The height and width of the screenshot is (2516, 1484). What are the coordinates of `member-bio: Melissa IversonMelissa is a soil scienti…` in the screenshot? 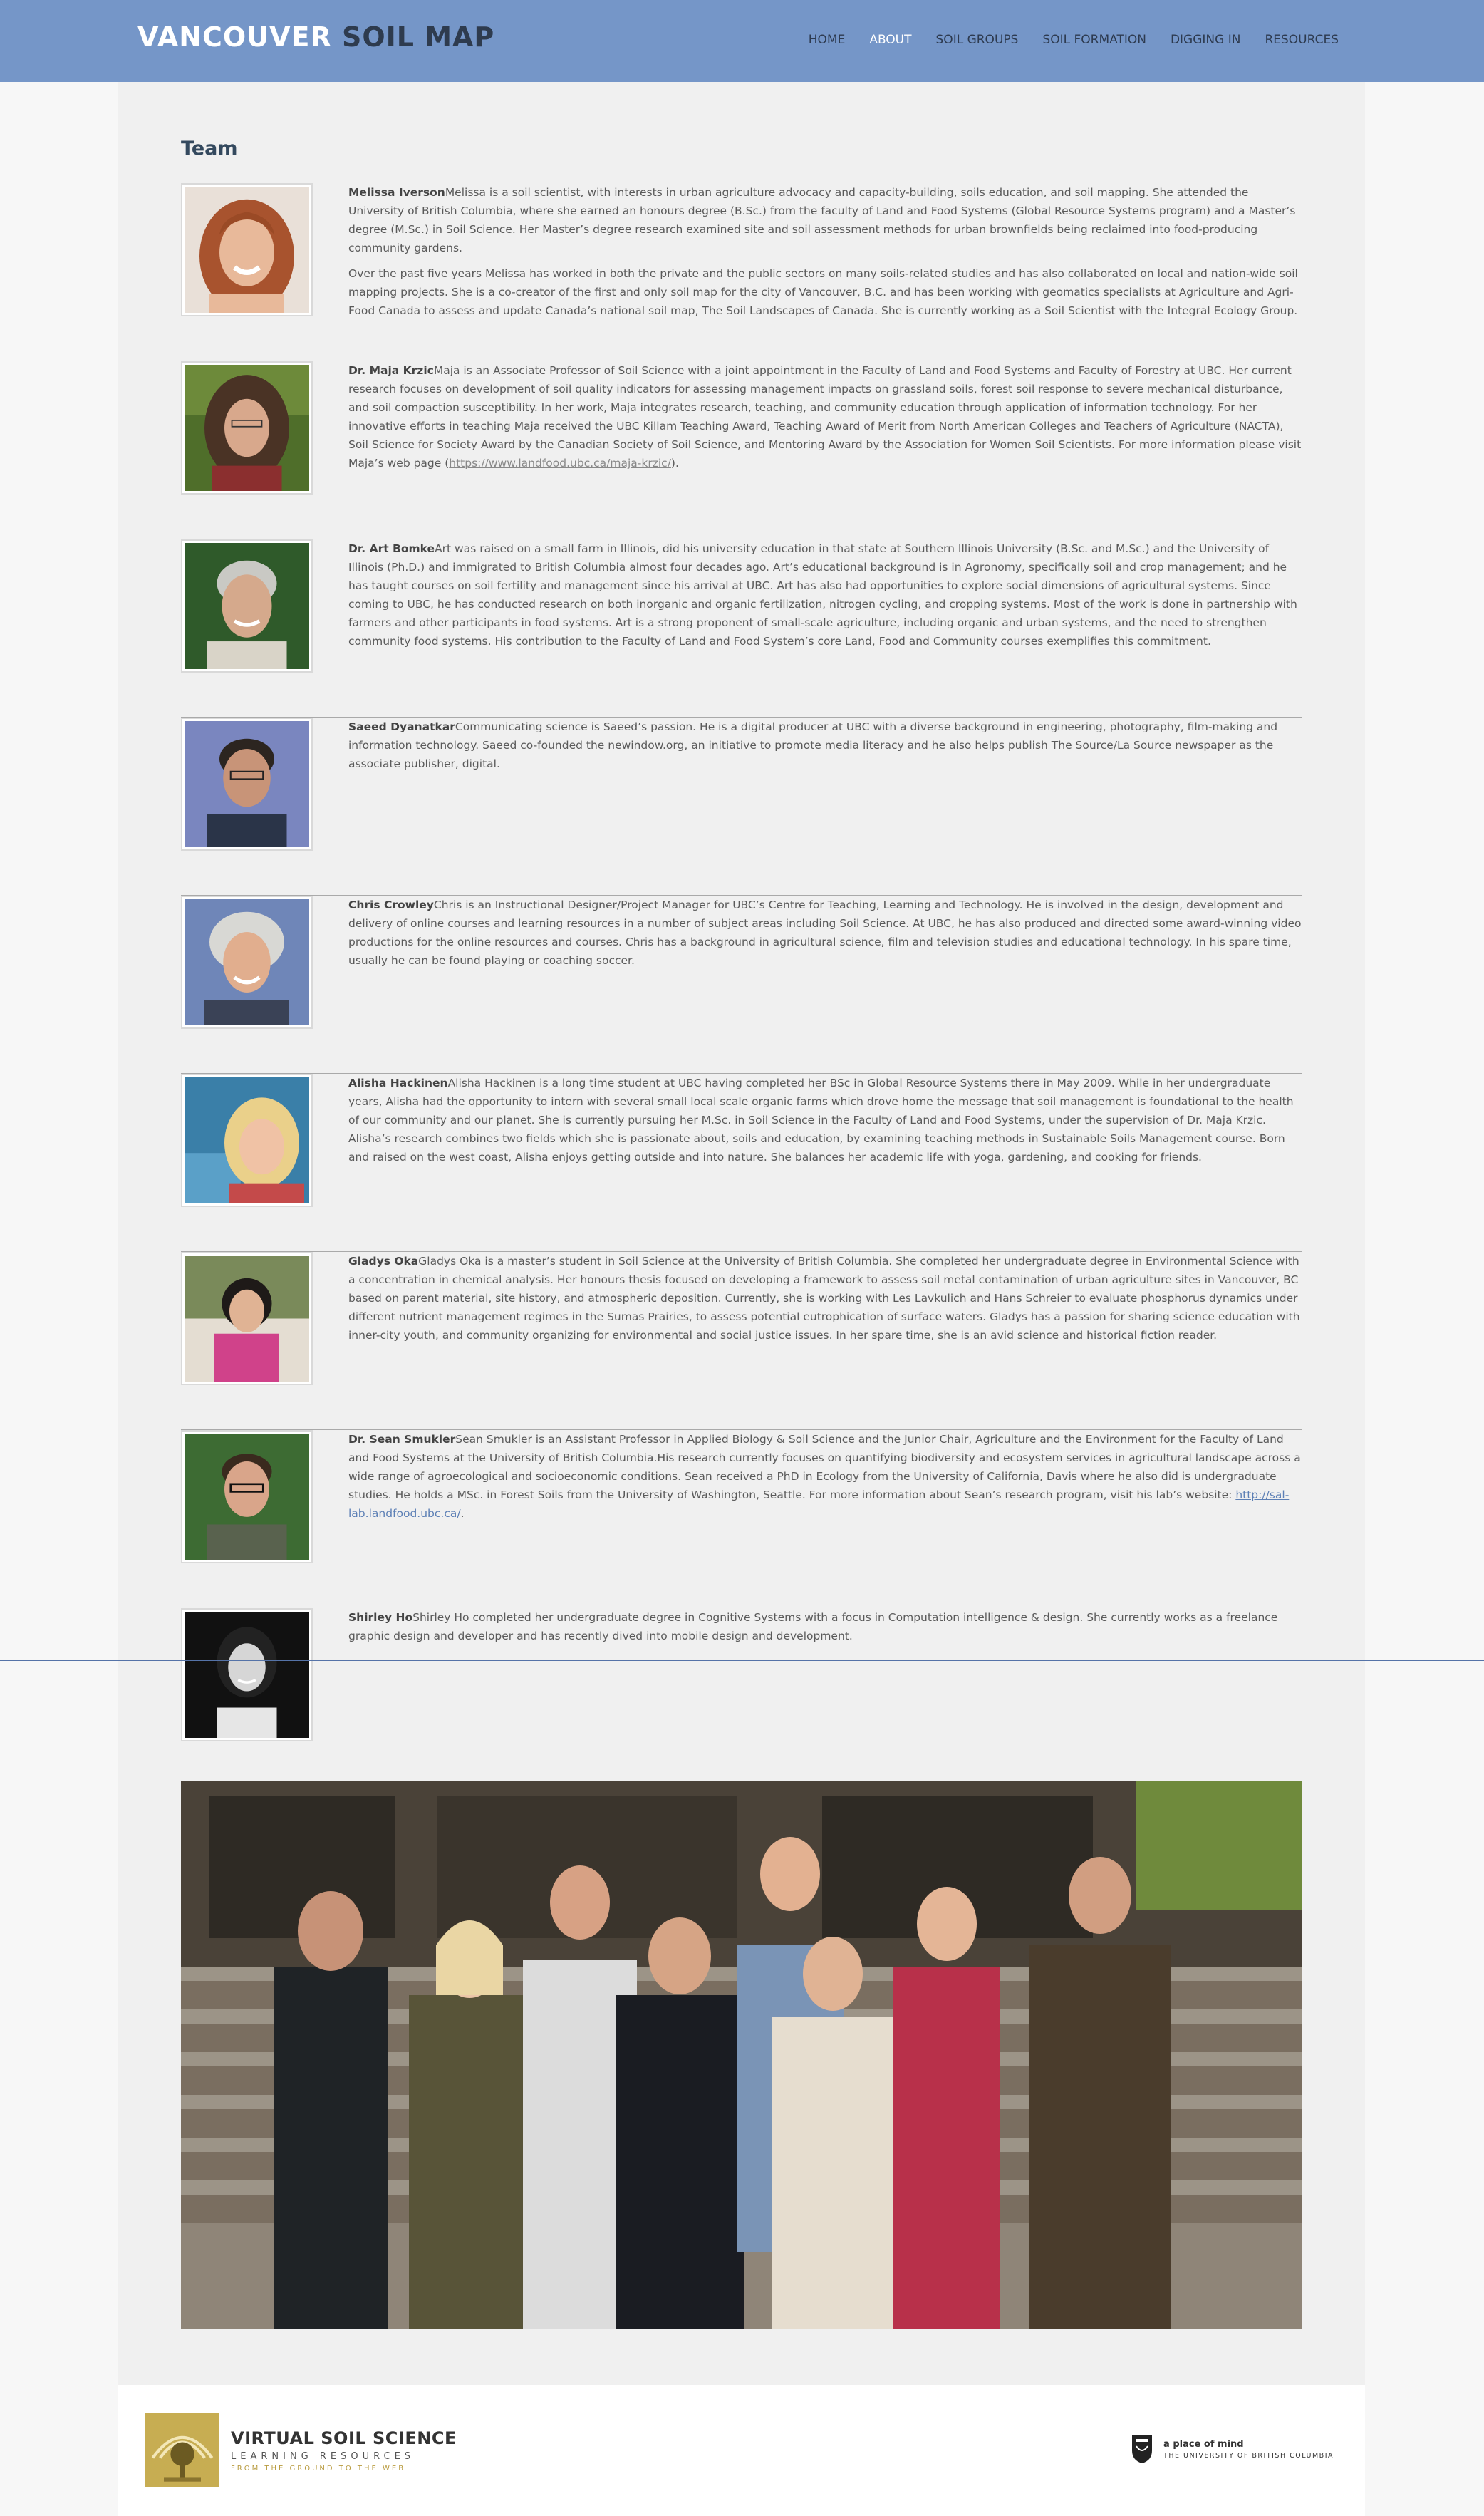 It's located at (825, 251).